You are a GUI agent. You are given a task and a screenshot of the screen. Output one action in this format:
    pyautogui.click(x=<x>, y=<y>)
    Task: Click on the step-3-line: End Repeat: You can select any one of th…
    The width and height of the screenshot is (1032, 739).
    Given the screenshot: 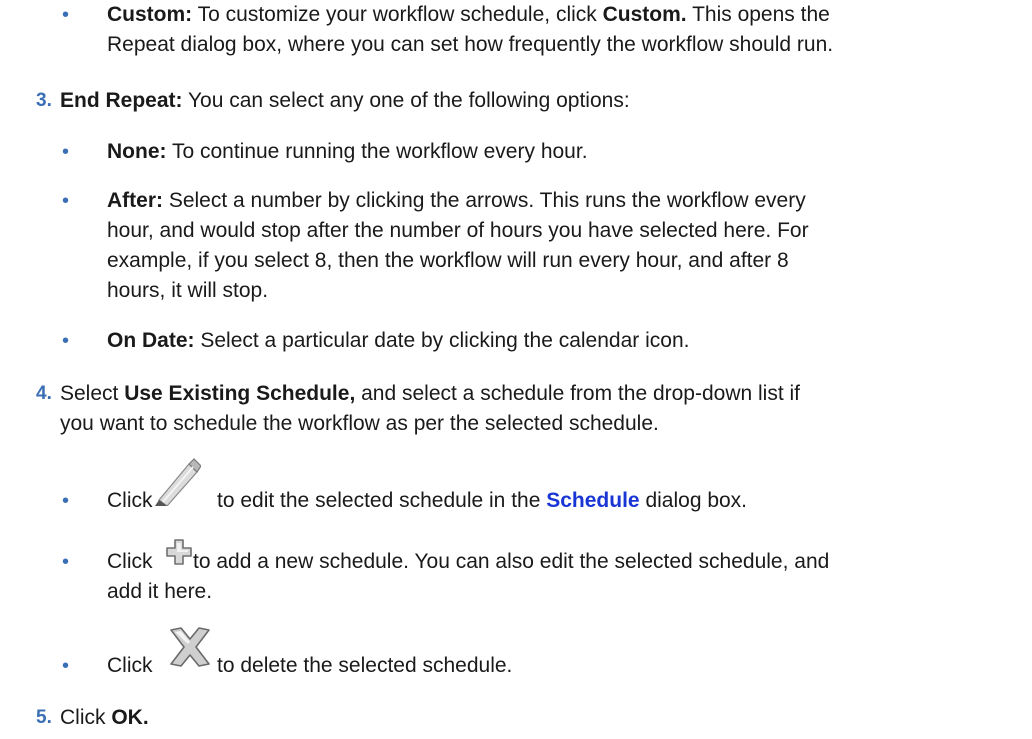 What is the action you would take?
    pyautogui.click(x=345, y=101)
    